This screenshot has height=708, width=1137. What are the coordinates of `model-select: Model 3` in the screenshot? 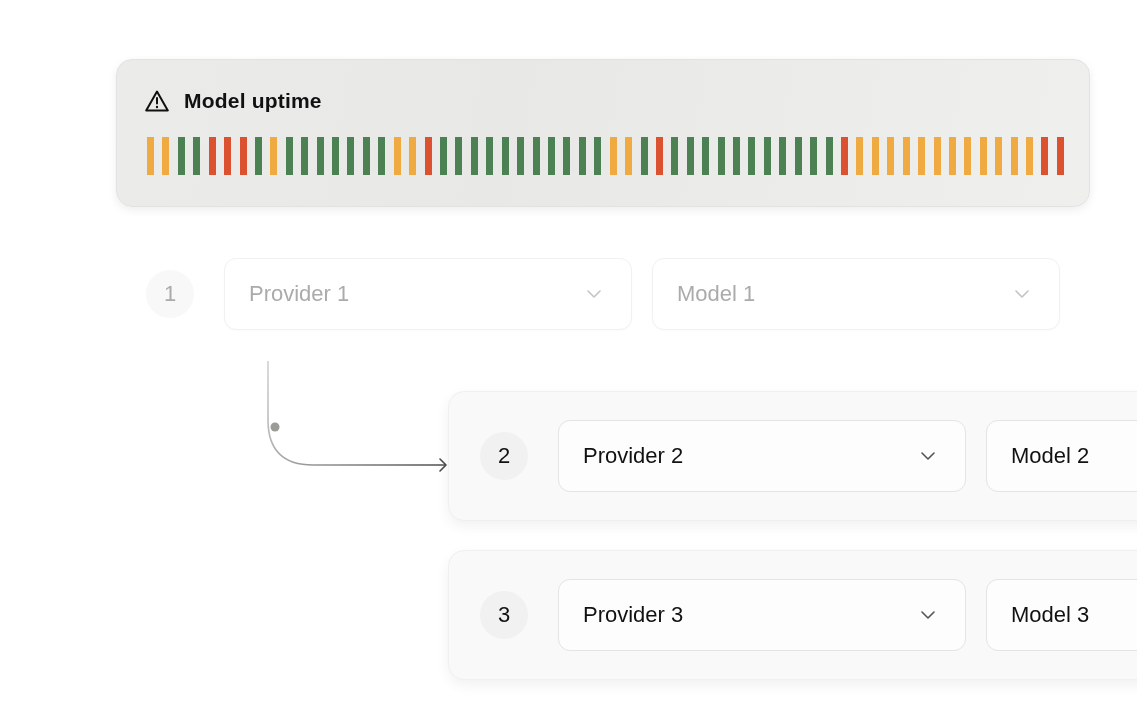 It's located at (1061, 615).